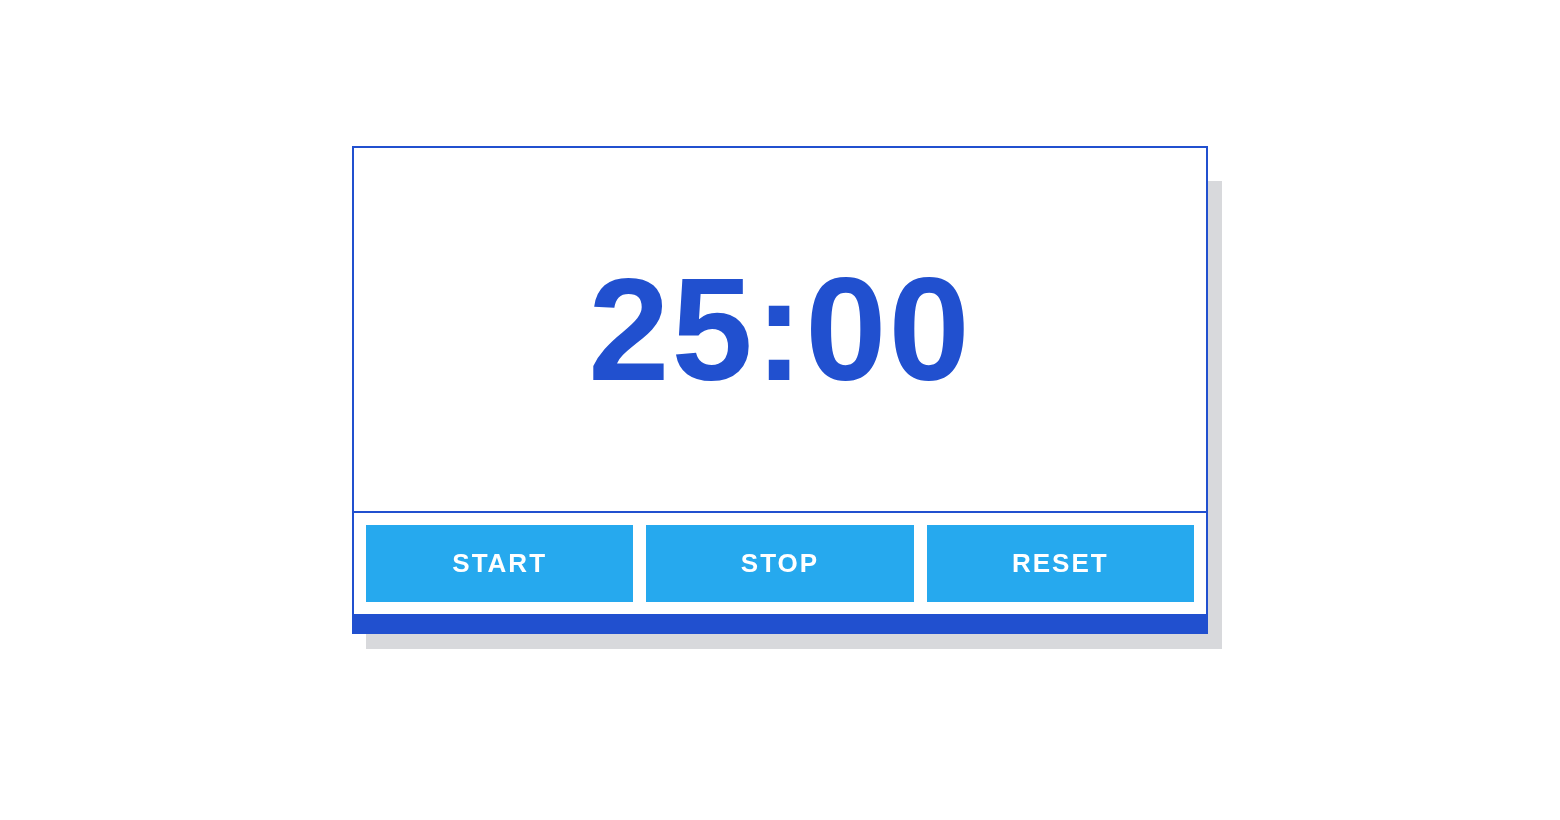  I want to click on timer-button: RESET, so click(1060, 563).